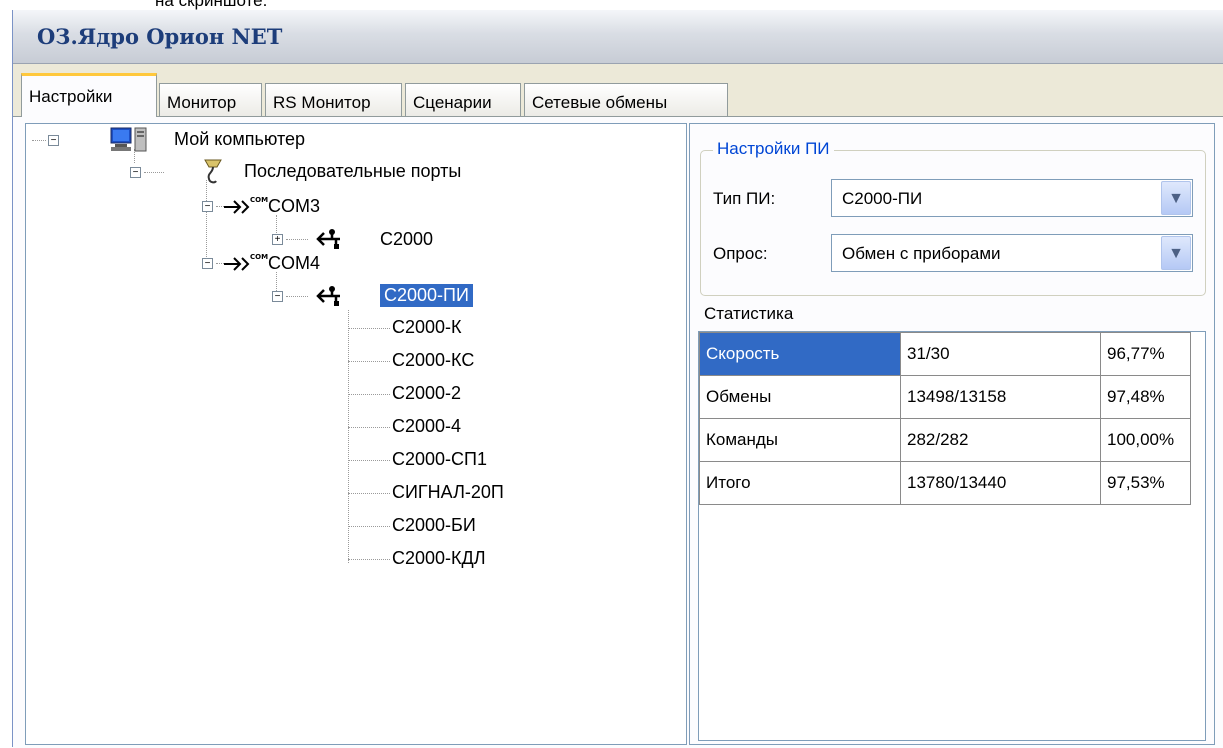 This screenshot has width=1223, height=748. I want to click on stat-value: 31/30, so click(1000, 354).